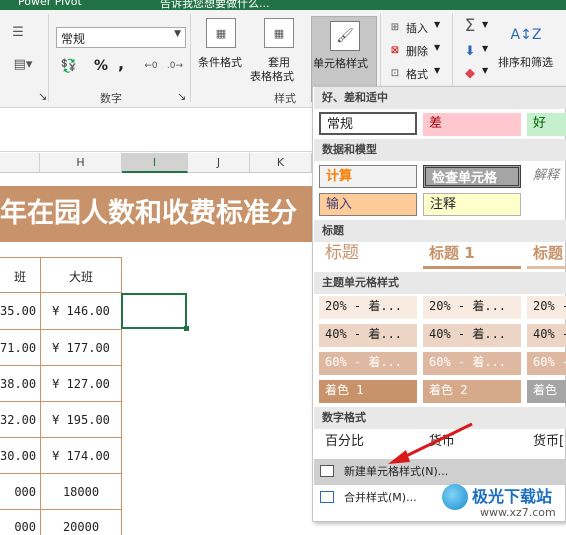 The width and height of the screenshot is (566, 535). What do you see at coordinates (368, 123) in the screenshot?
I see `style-normal: 常规` at bounding box center [368, 123].